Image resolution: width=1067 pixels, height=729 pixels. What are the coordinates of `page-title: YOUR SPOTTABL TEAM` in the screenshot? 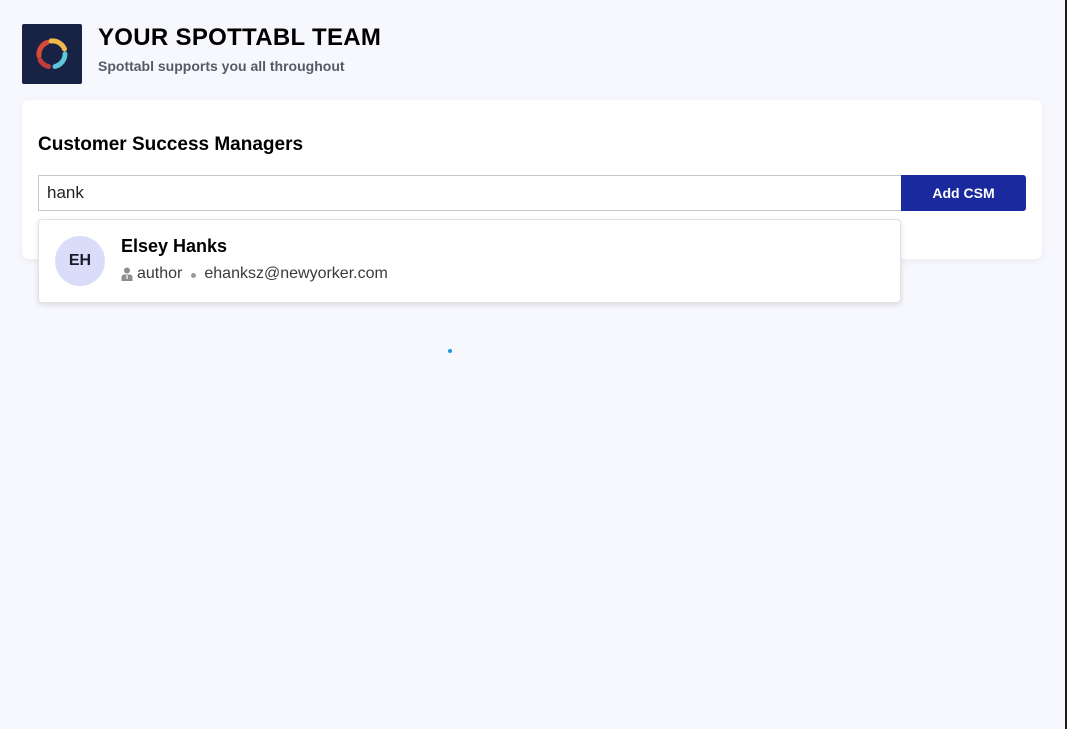 It's located at (240, 37).